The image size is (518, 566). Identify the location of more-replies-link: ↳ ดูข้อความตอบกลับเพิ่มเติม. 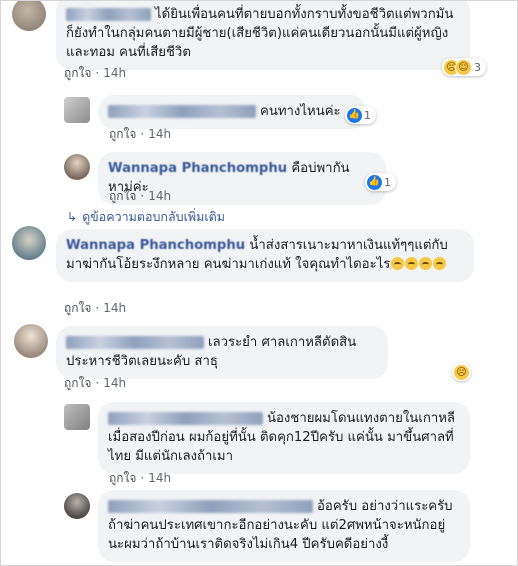
(146, 217).